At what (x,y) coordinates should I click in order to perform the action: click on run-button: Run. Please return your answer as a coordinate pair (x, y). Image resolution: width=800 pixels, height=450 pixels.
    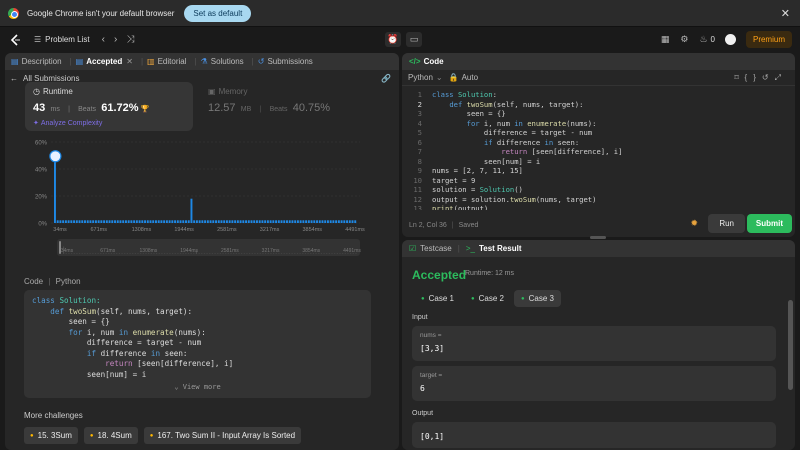
    Looking at the image, I should click on (726, 223).